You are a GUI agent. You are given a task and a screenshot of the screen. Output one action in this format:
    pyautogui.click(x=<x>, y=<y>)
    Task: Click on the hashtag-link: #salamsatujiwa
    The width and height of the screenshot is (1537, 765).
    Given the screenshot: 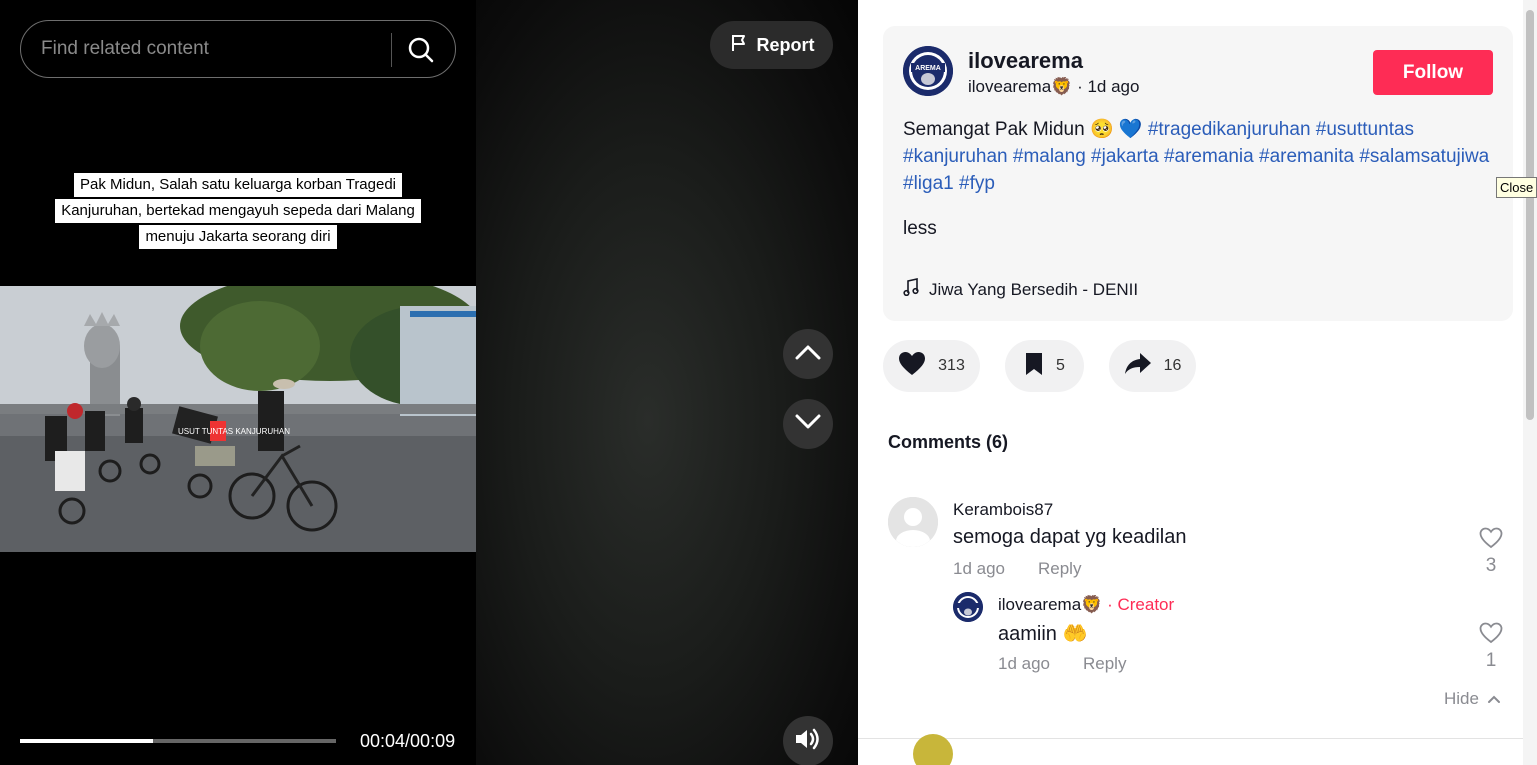 What is the action you would take?
    pyautogui.click(x=1424, y=156)
    